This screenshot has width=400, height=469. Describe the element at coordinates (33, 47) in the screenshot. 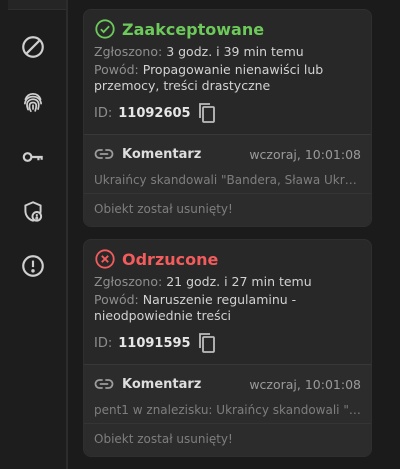

I see `ban-icon` at that location.